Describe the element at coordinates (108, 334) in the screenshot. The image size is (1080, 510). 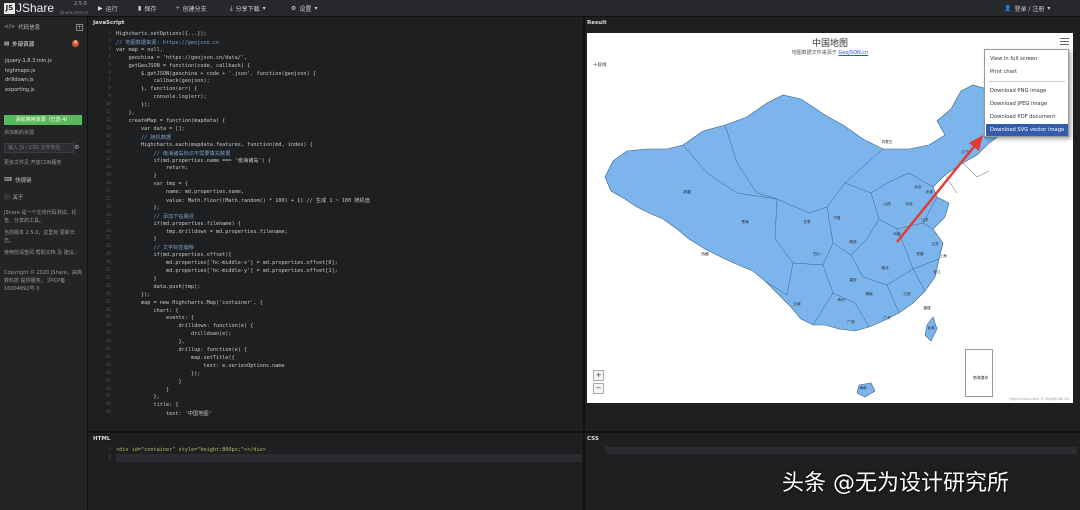
I see `line-number: 39` at that location.